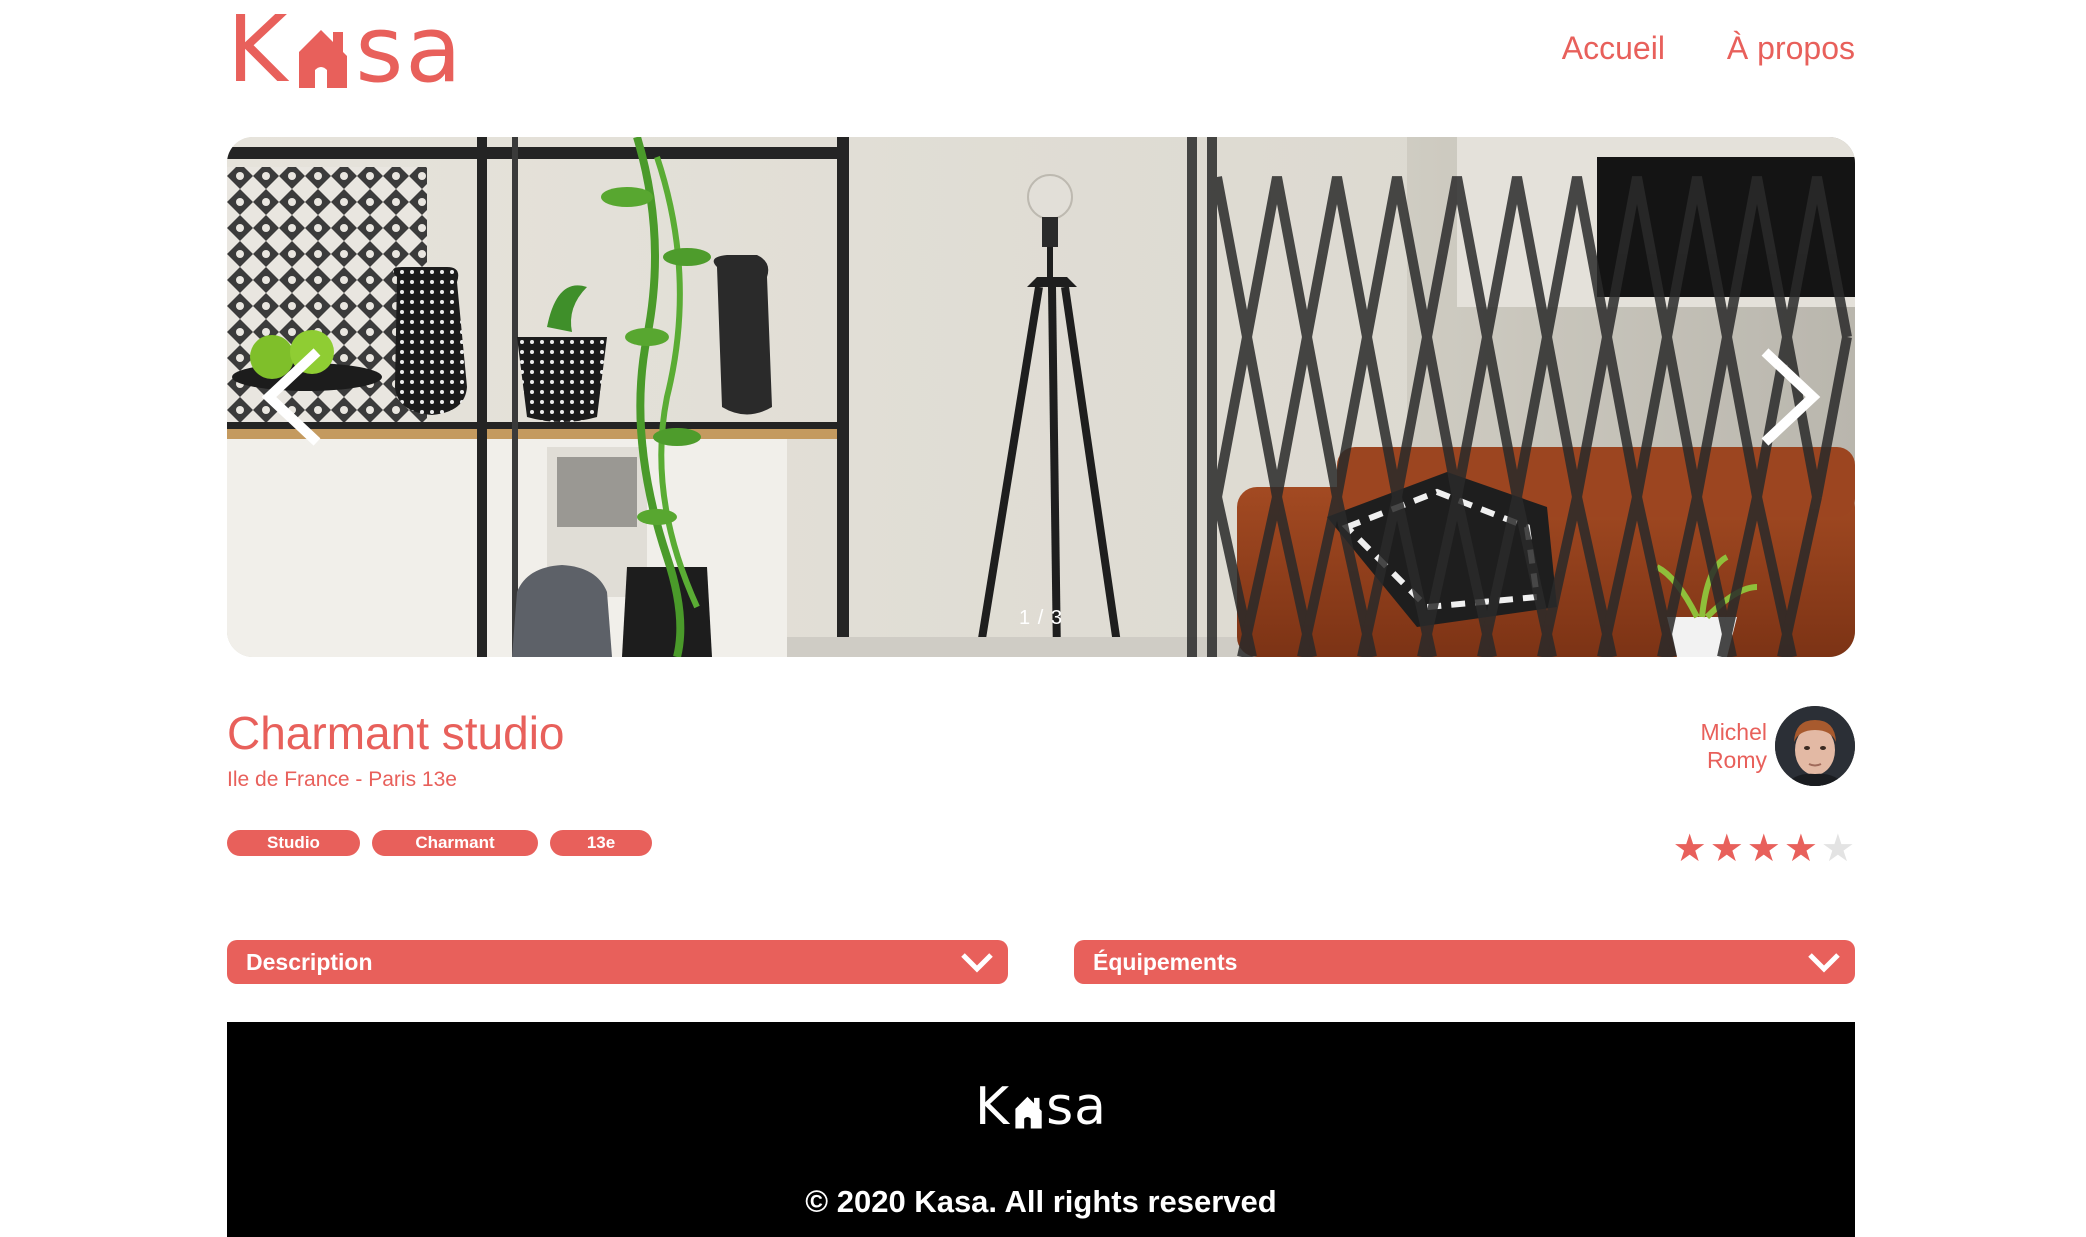 This screenshot has height=1237, width=2086. Describe the element at coordinates (1041, 55) in the screenshot. I see `site-header: K sa Accueil À propos` at that location.